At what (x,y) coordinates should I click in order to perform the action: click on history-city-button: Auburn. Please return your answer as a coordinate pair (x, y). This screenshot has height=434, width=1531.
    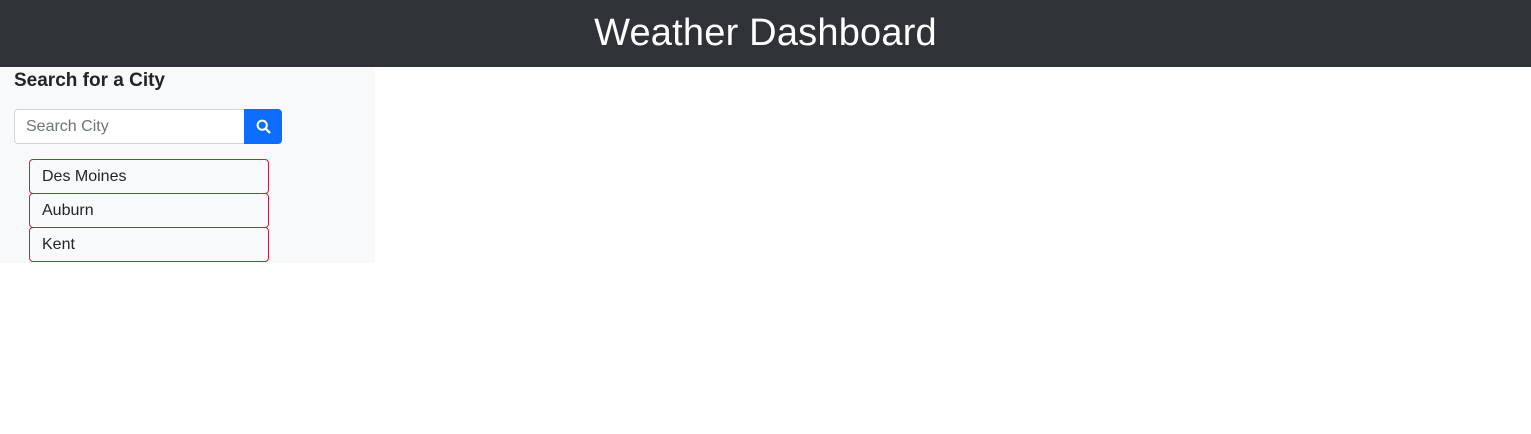
    Looking at the image, I should click on (149, 210).